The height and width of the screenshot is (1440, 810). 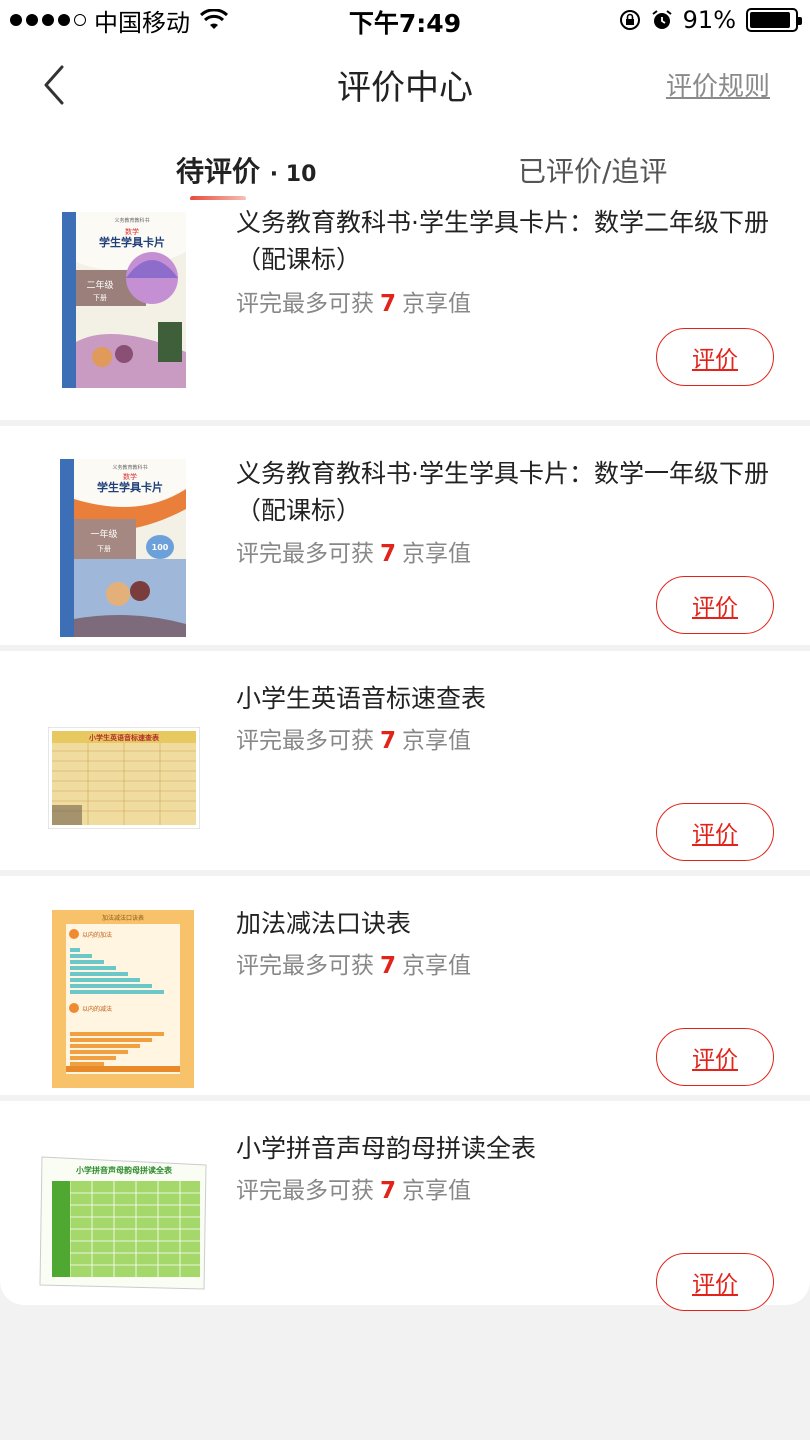 What do you see at coordinates (293, 174) in the screenshot?
I see `tab-pending-count: · 10` at bounding box center [293, 174].